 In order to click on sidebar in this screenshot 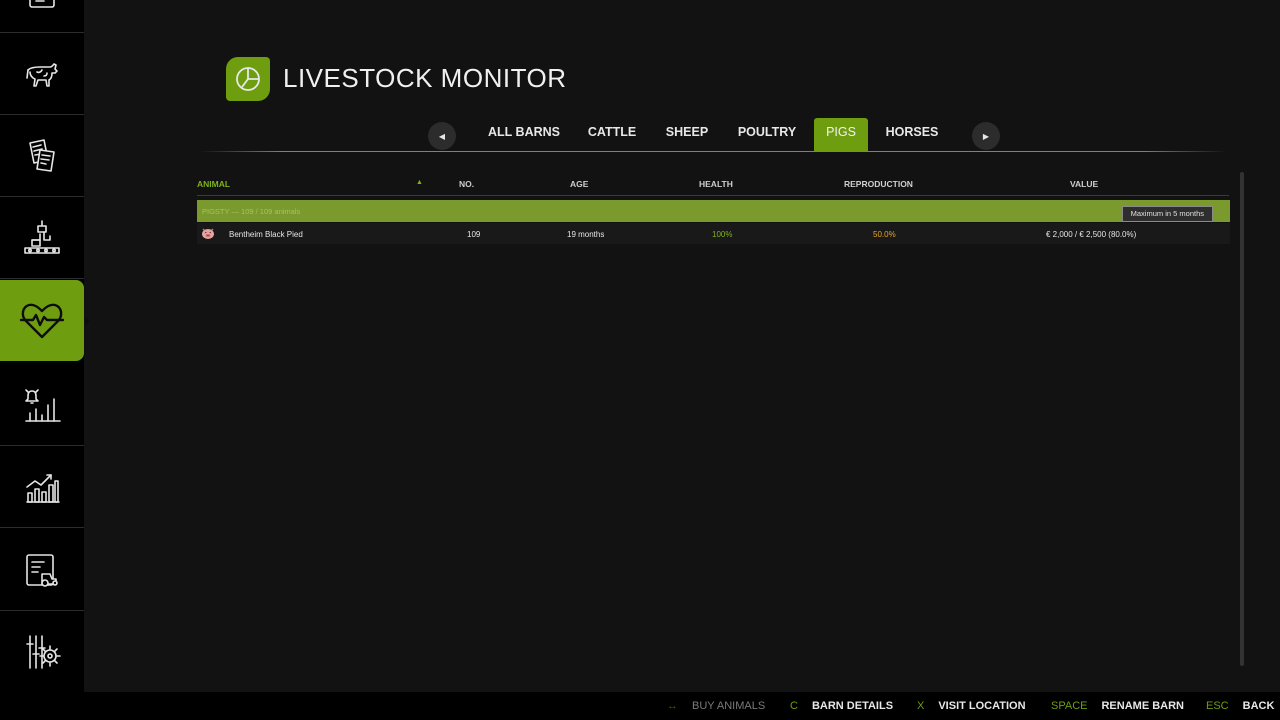, I will do `click(45, 346)`.